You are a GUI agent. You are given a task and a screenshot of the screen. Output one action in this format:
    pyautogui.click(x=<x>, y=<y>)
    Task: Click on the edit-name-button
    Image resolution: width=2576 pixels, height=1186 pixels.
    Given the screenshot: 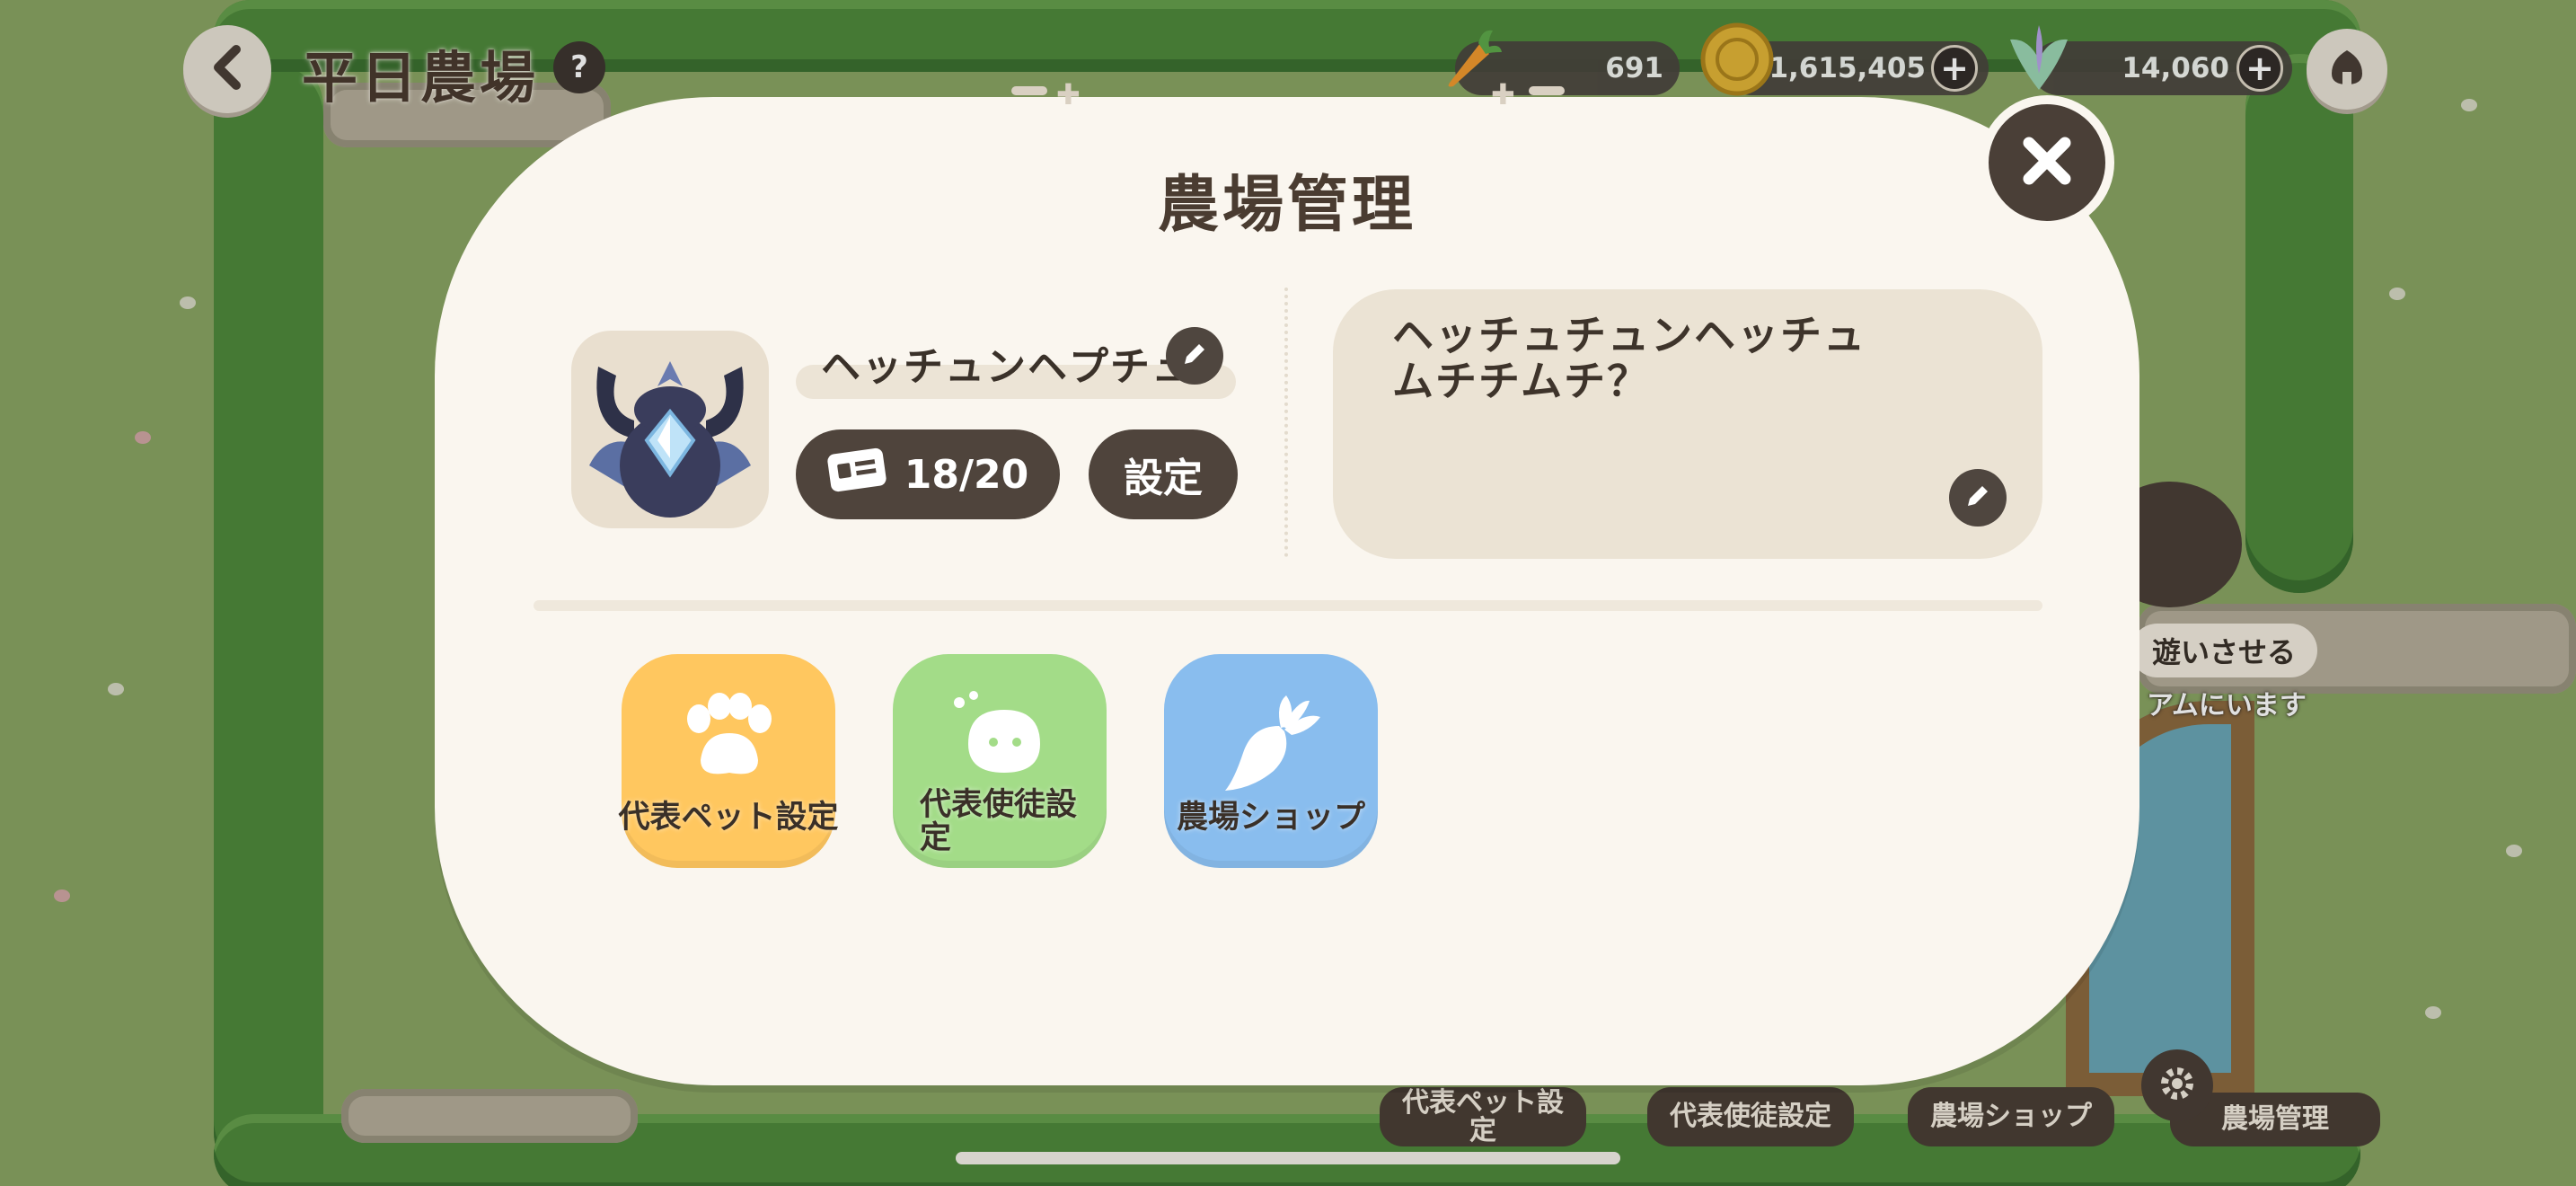 What is the action you would take?
    pyautogui.click(x=1194, y=356)
    